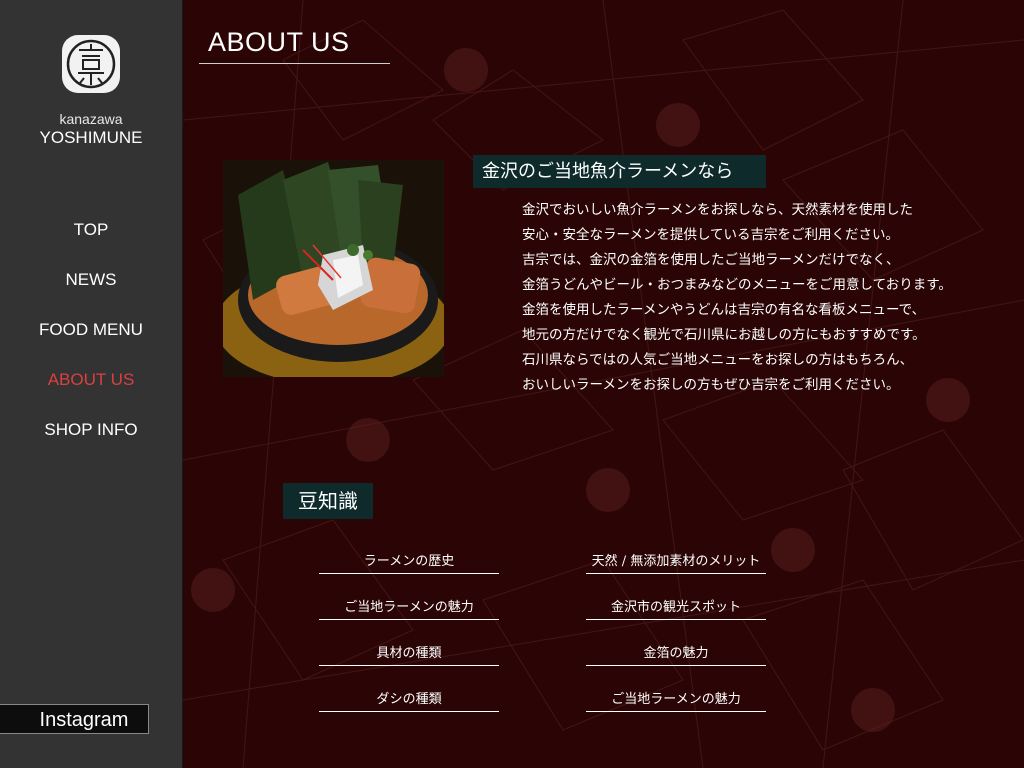 The image size is (1024, 768). I want to click on link-kanazawa-sightseeing: 金沢市の観光スポット, so click(676, 608).